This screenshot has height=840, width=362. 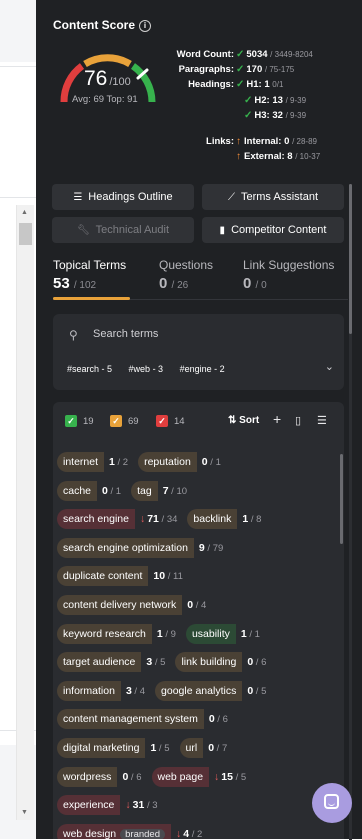 I want to click on stat-label: Paragraphs:, so click(x=206, y=70).